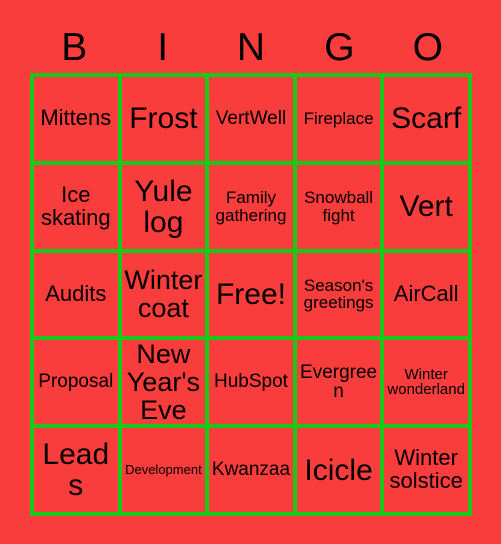 This screenshot has width=501, height=544. I want to click on bingo-cell: Mittens, so click(78, 121).